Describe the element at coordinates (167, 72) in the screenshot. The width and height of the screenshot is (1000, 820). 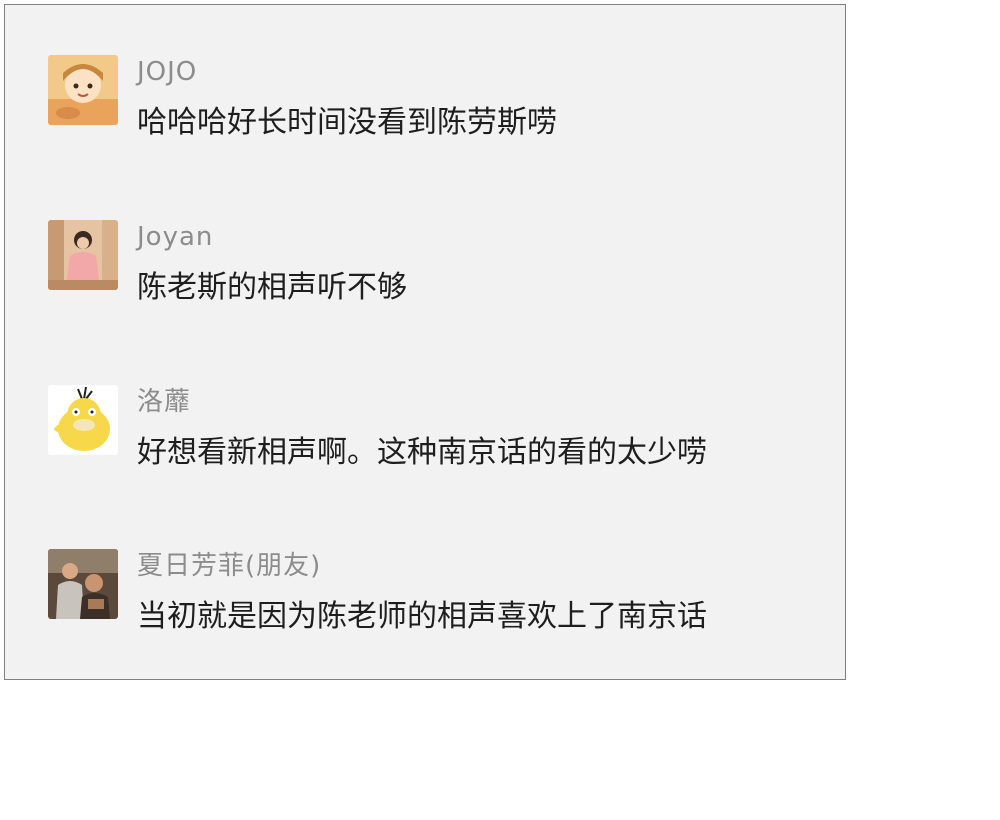
I see `comment-username: JOJO` at that location.